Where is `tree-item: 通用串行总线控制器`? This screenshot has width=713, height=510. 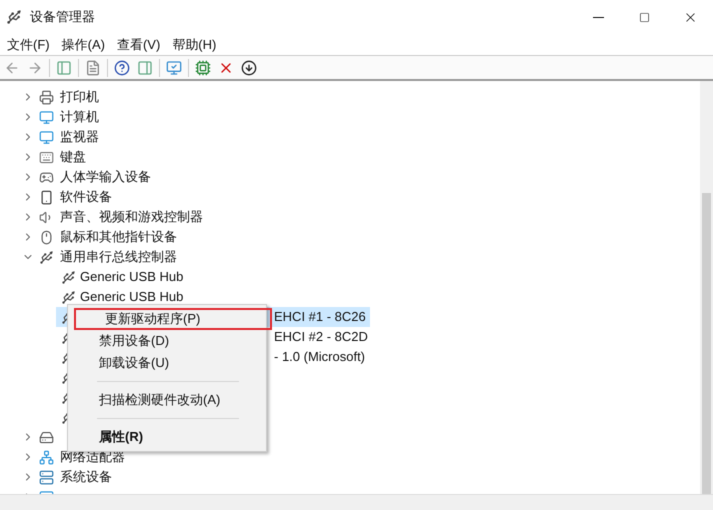 tree-item: 通用串行总线控制器 is located at coordinates (118, 257).